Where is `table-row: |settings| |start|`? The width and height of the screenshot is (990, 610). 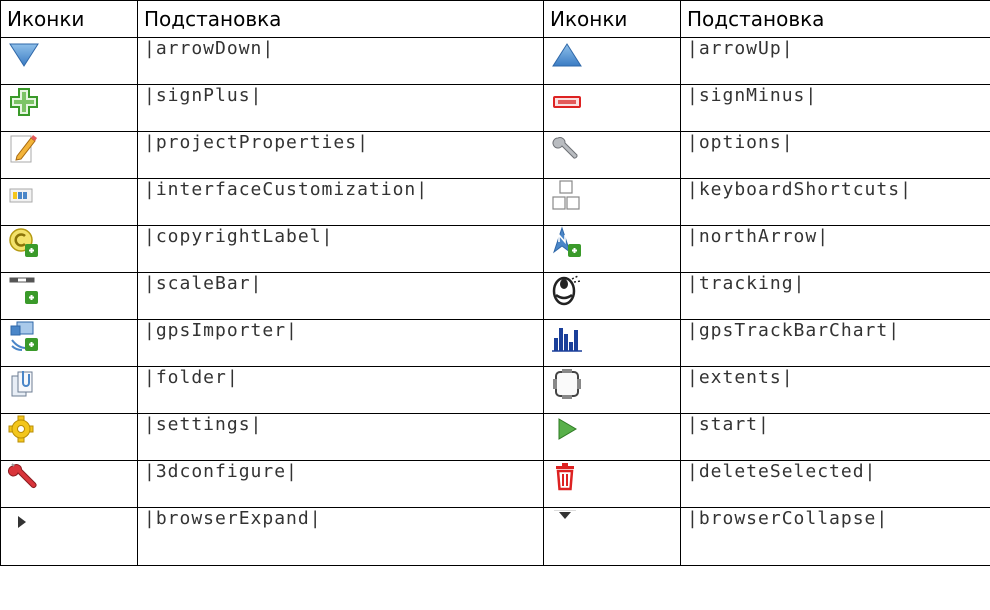
table-row: |settings| |start| is located at coordinates (495, 437).